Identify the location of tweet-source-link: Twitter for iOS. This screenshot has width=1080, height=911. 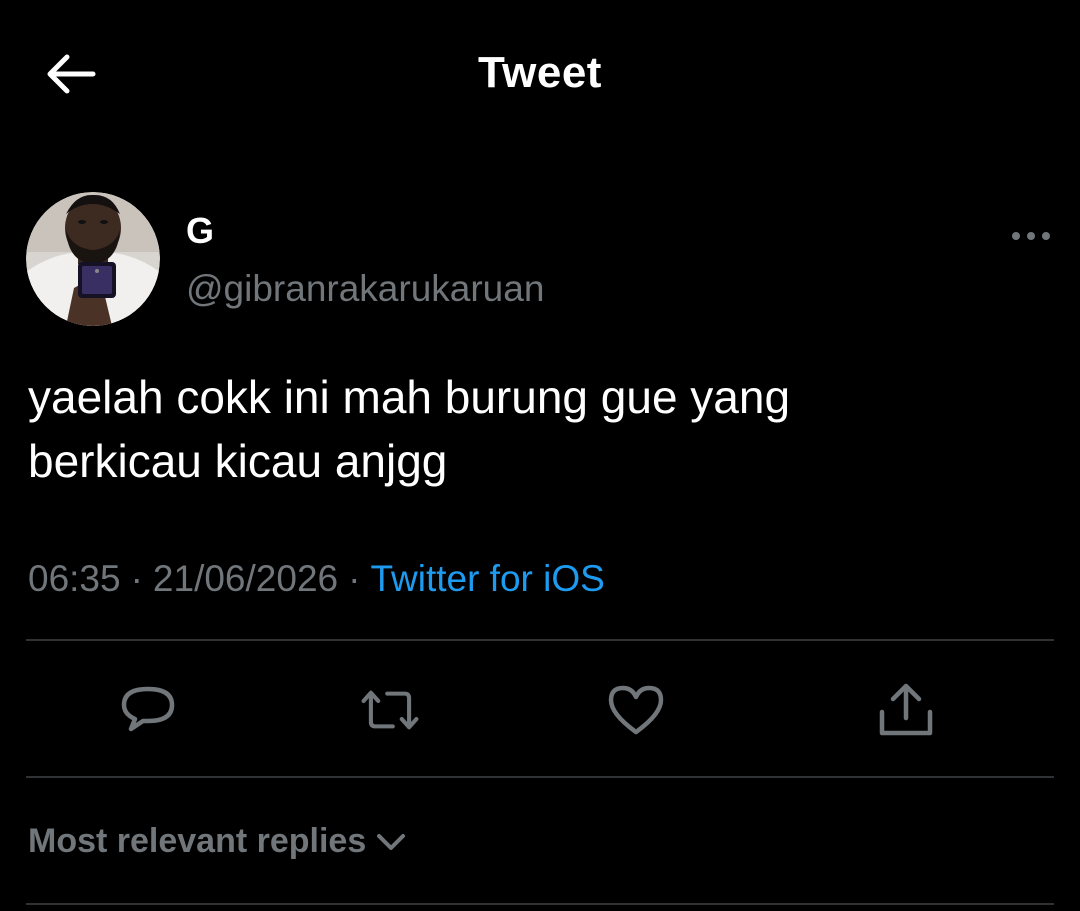
(487, 578).